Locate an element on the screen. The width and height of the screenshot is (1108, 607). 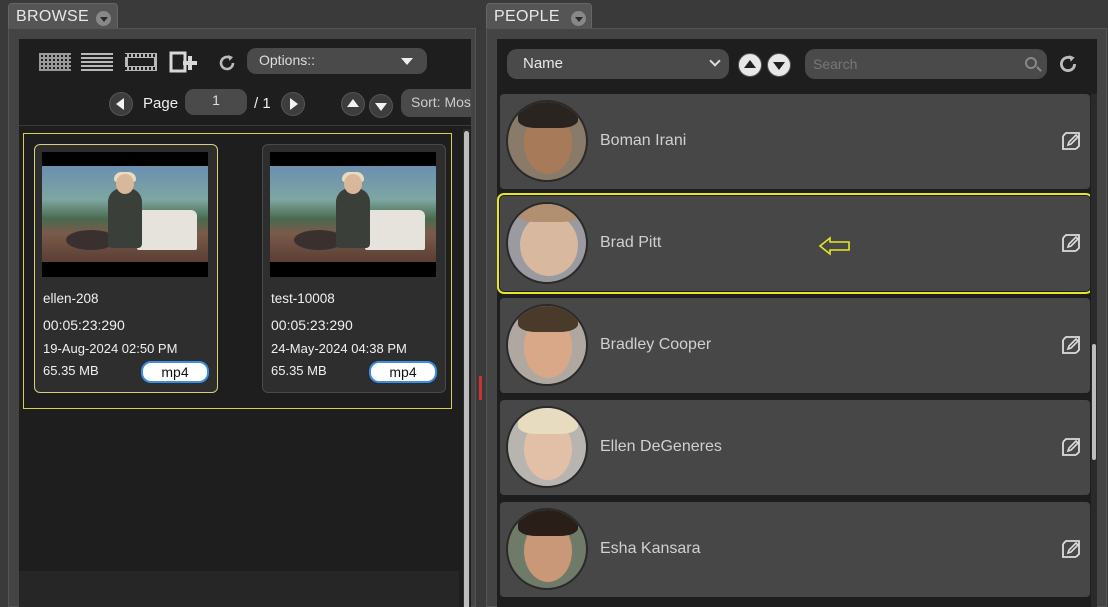
page-label: Page is located at coordinates (161, 103).